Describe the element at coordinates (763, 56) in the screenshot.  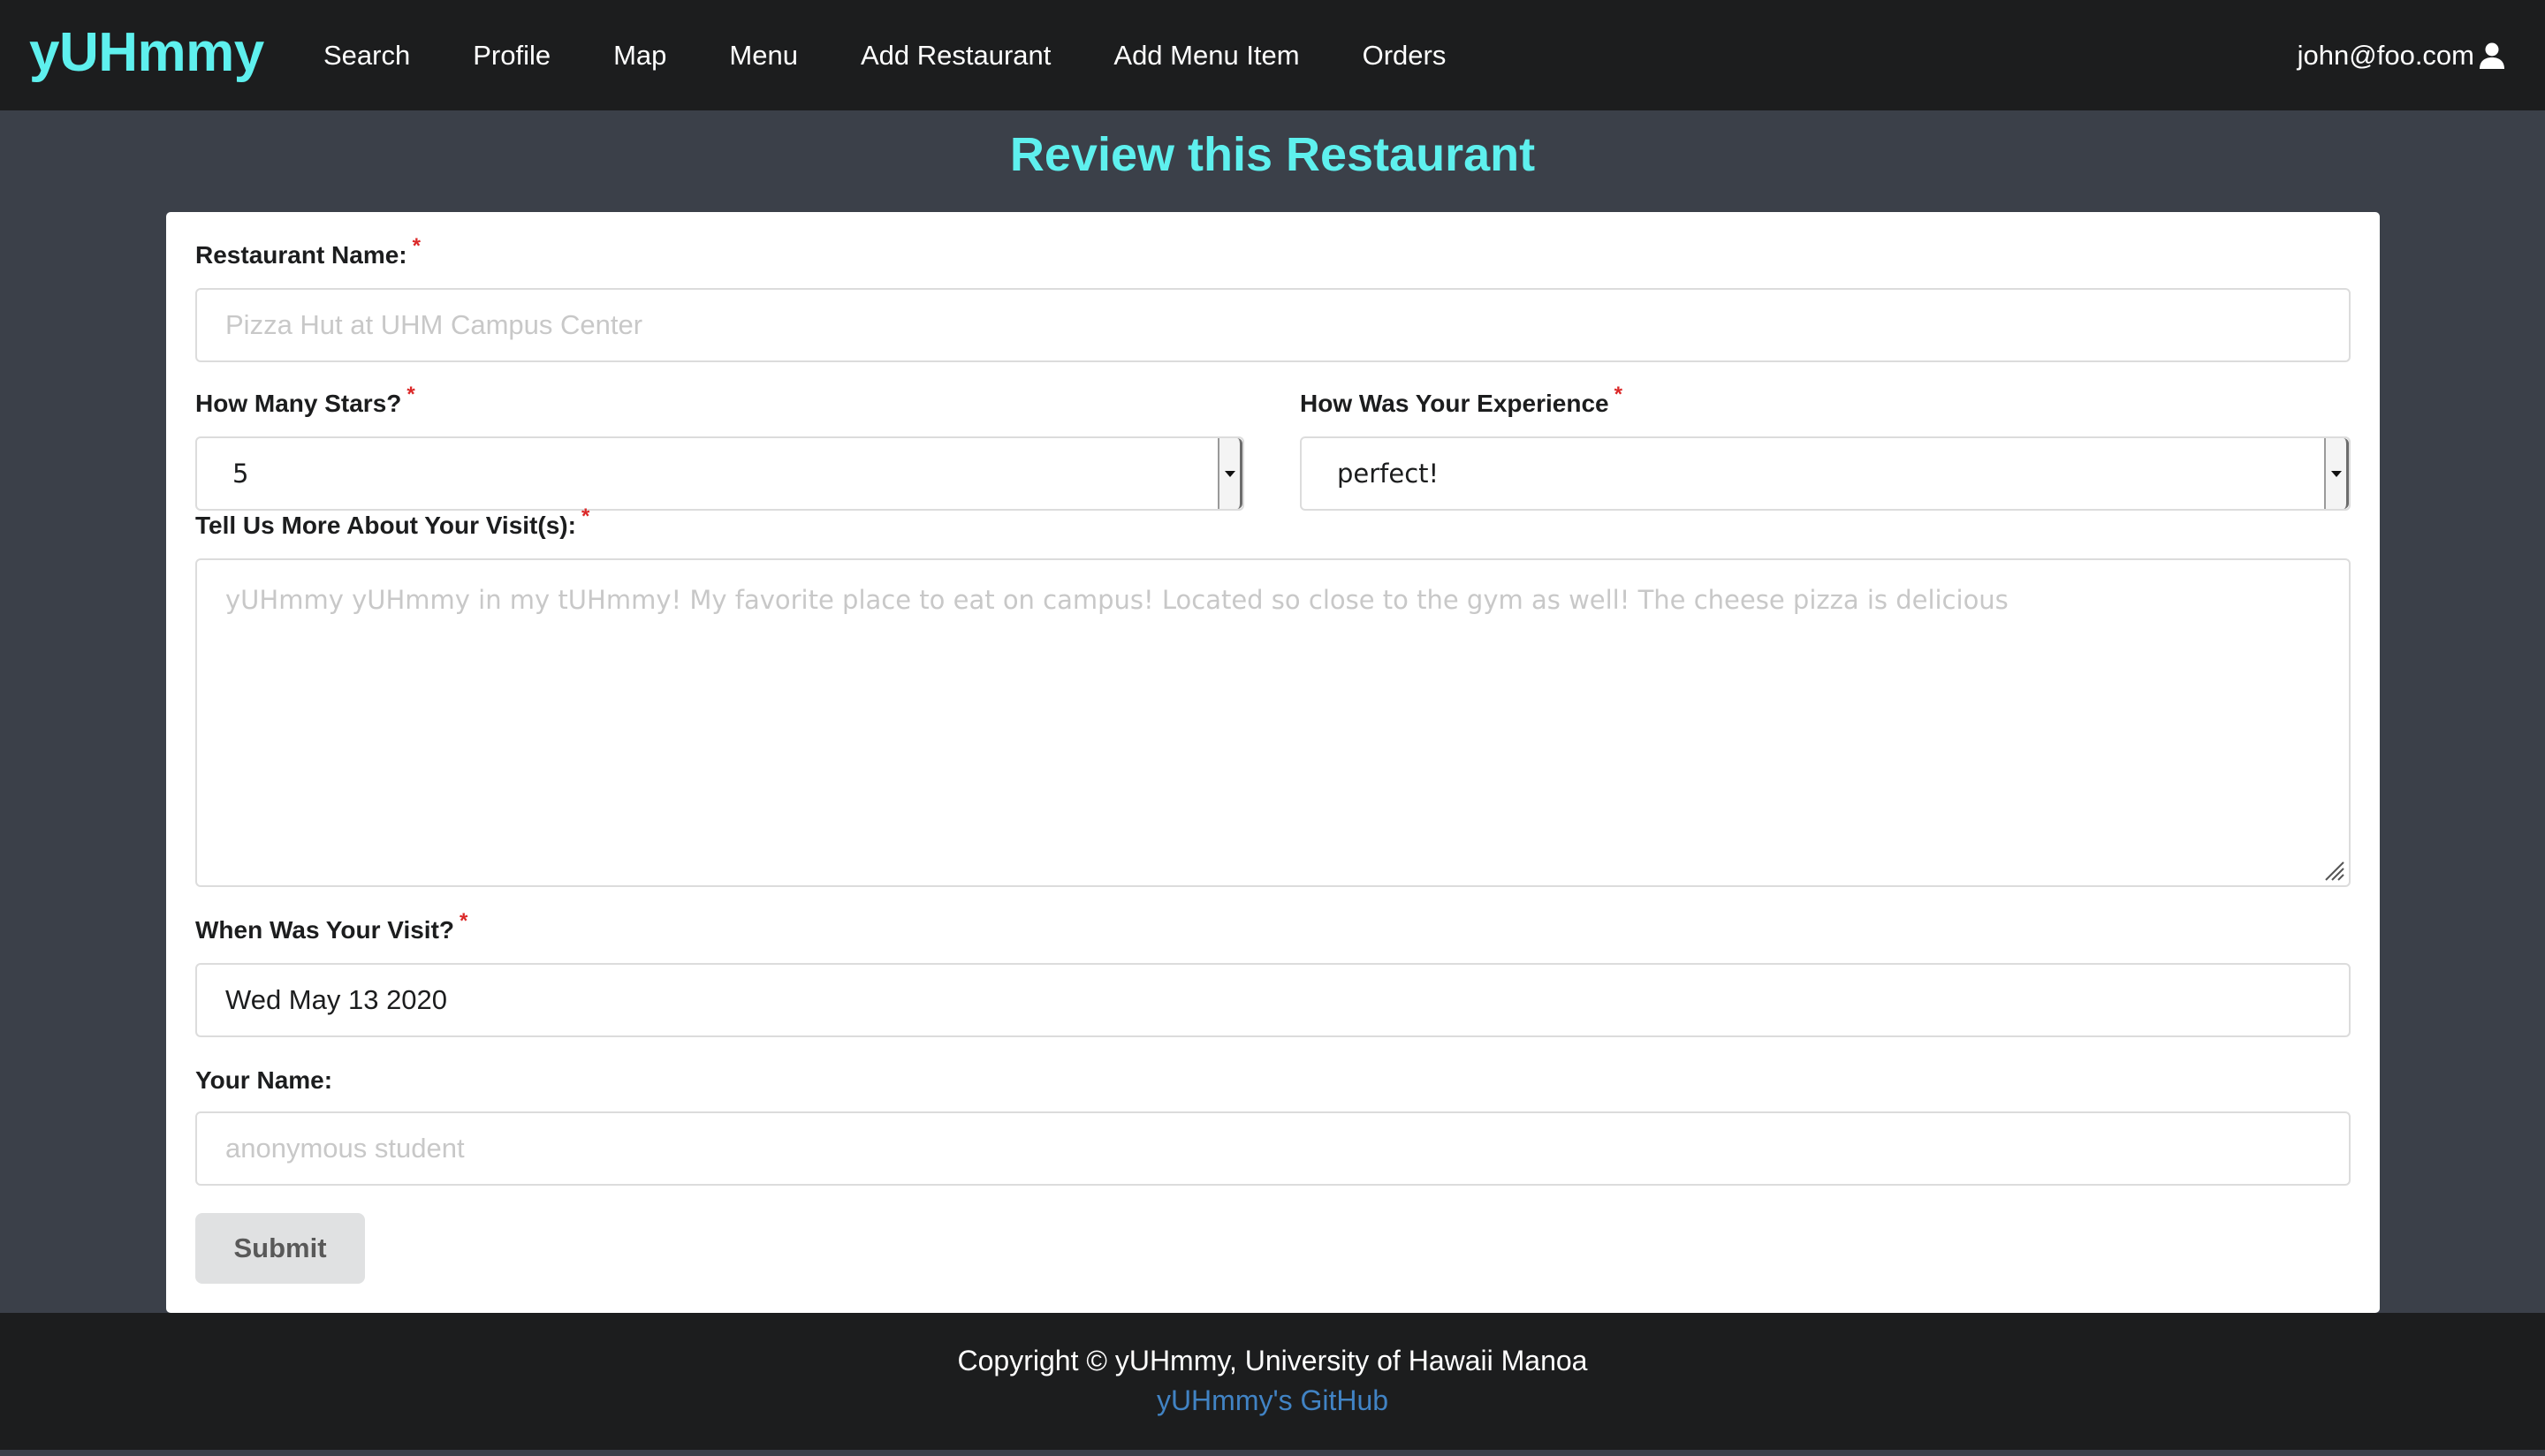
I see `nav-item-menu: Menu` at that location.